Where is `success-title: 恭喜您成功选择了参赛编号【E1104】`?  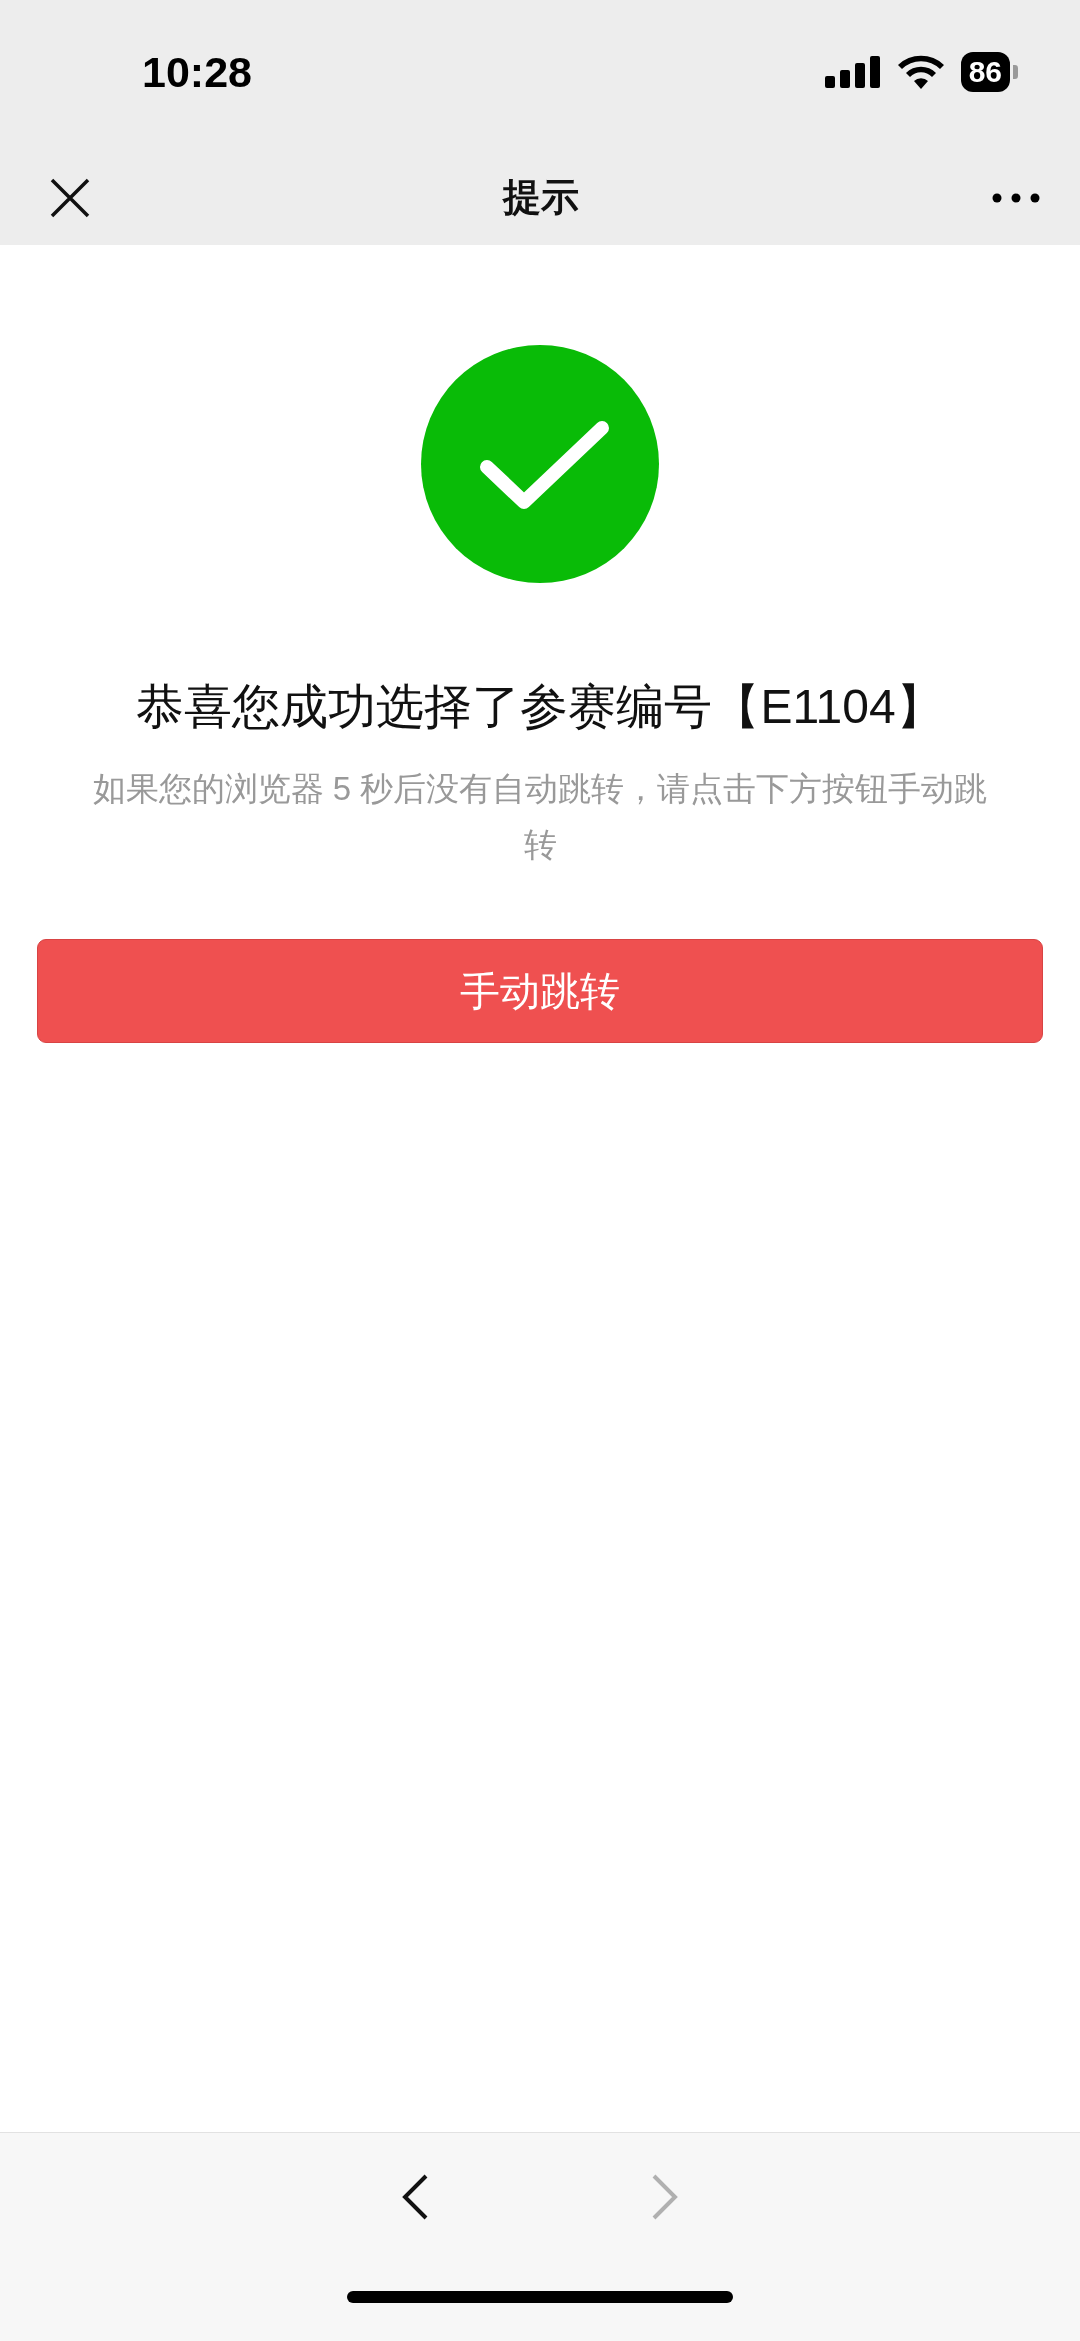 success-title: 恭喜您成功选择了参赛编号【E1104】 is located at coordinates (540, 707).